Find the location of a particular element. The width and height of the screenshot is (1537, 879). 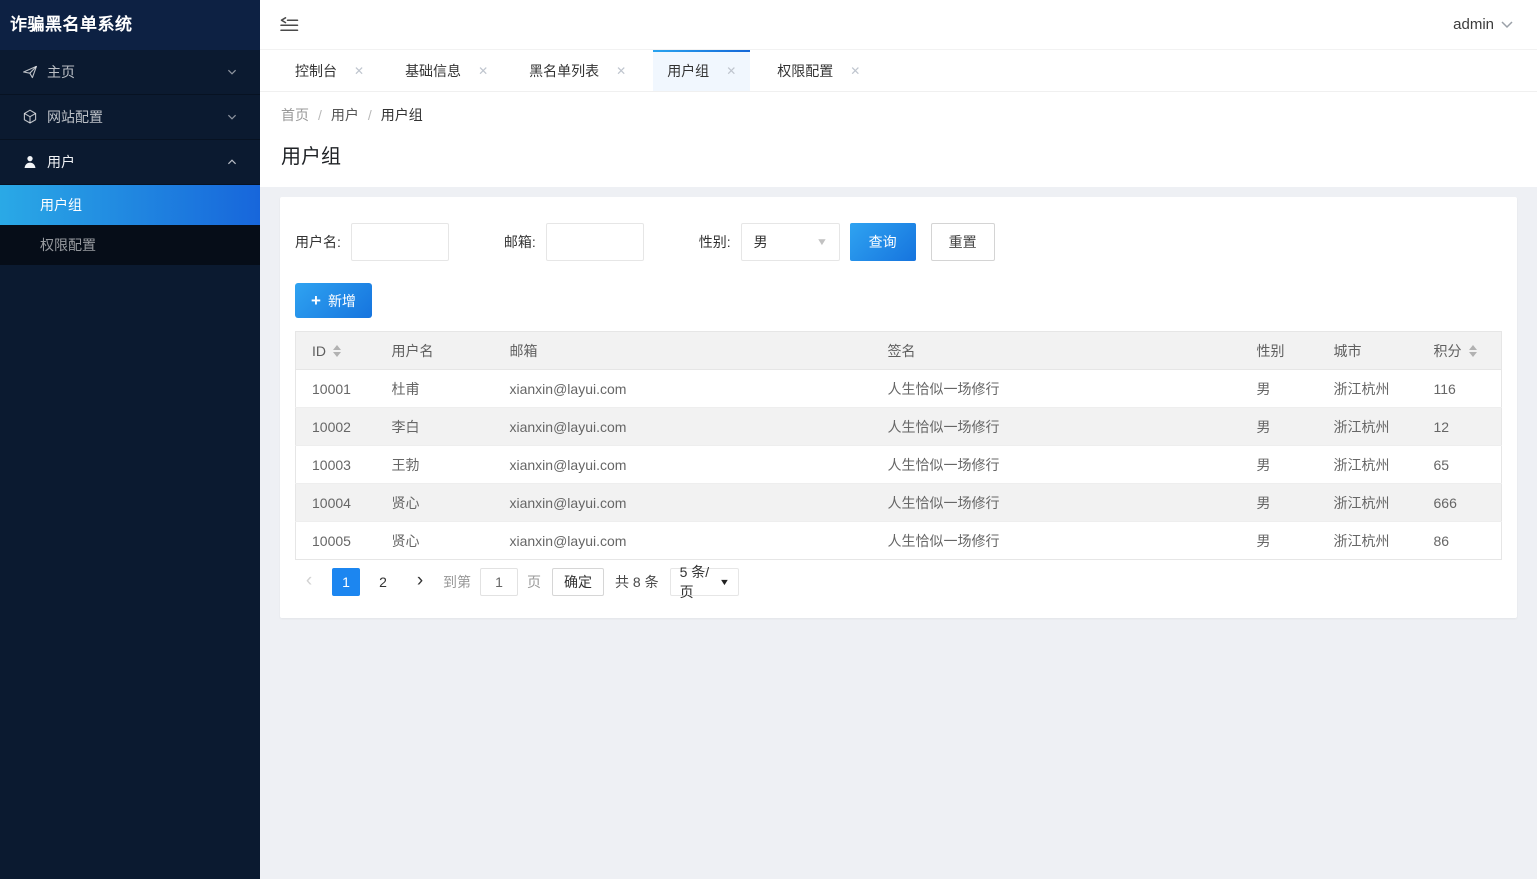

tab-label: 黑名单列表 is located at coordinates (564, 70).